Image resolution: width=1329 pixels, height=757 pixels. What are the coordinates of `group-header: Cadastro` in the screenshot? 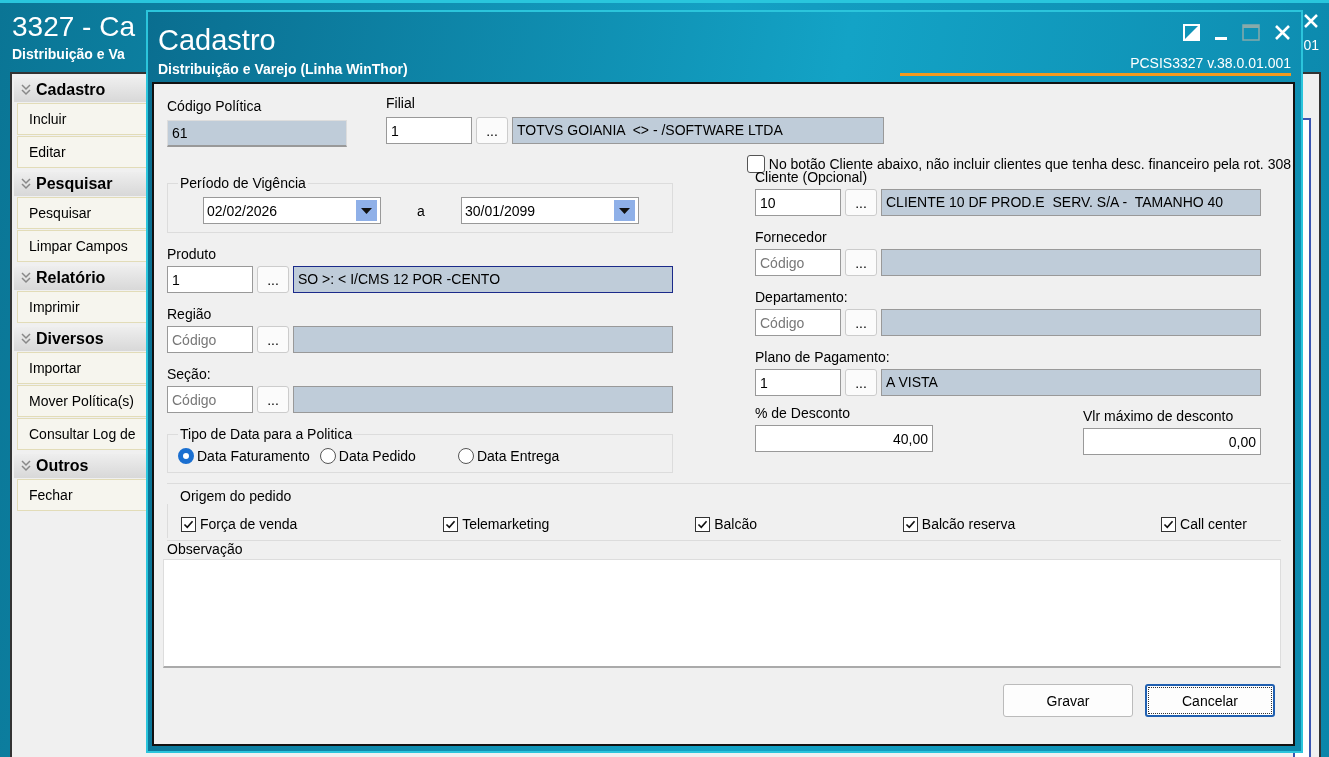 It's located at (81, 90).